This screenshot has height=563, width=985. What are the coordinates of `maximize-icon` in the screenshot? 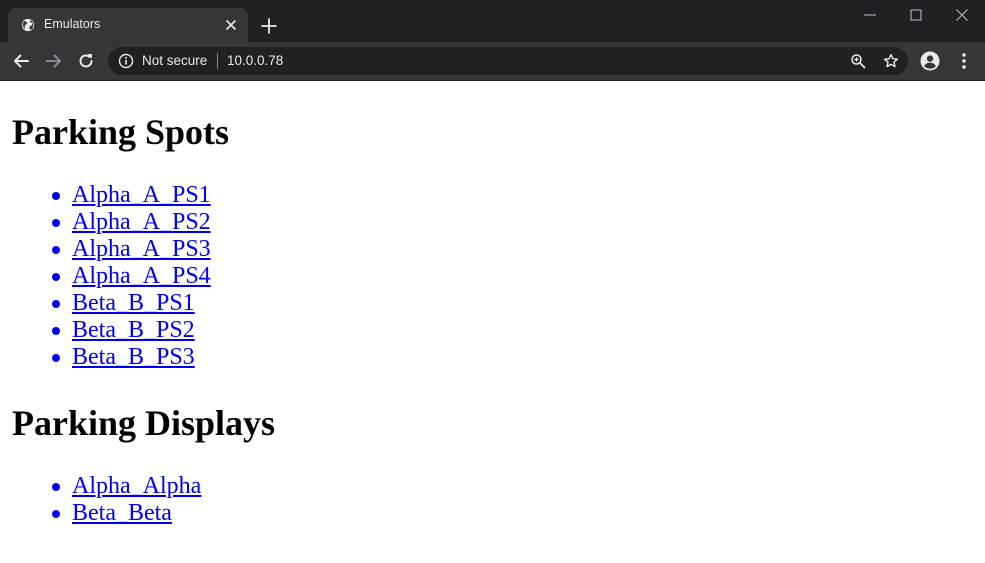 It's located at (916, 15).